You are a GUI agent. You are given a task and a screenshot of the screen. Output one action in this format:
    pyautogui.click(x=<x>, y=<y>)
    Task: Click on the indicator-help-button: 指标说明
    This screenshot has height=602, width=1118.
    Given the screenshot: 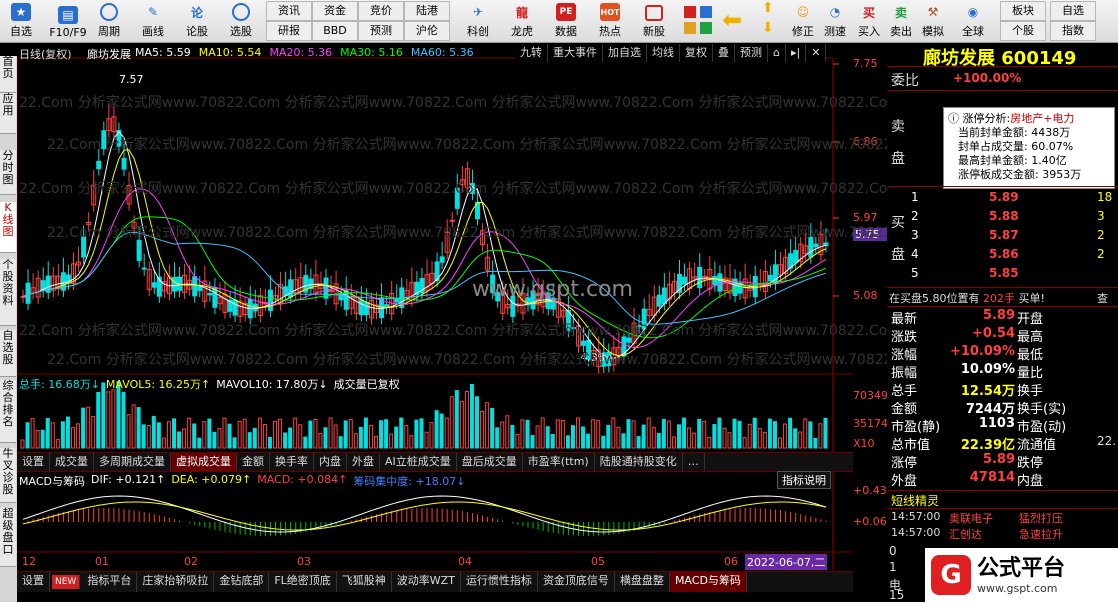 What is the action you would take?
    pyautogui.click(x=804, y=480)
    